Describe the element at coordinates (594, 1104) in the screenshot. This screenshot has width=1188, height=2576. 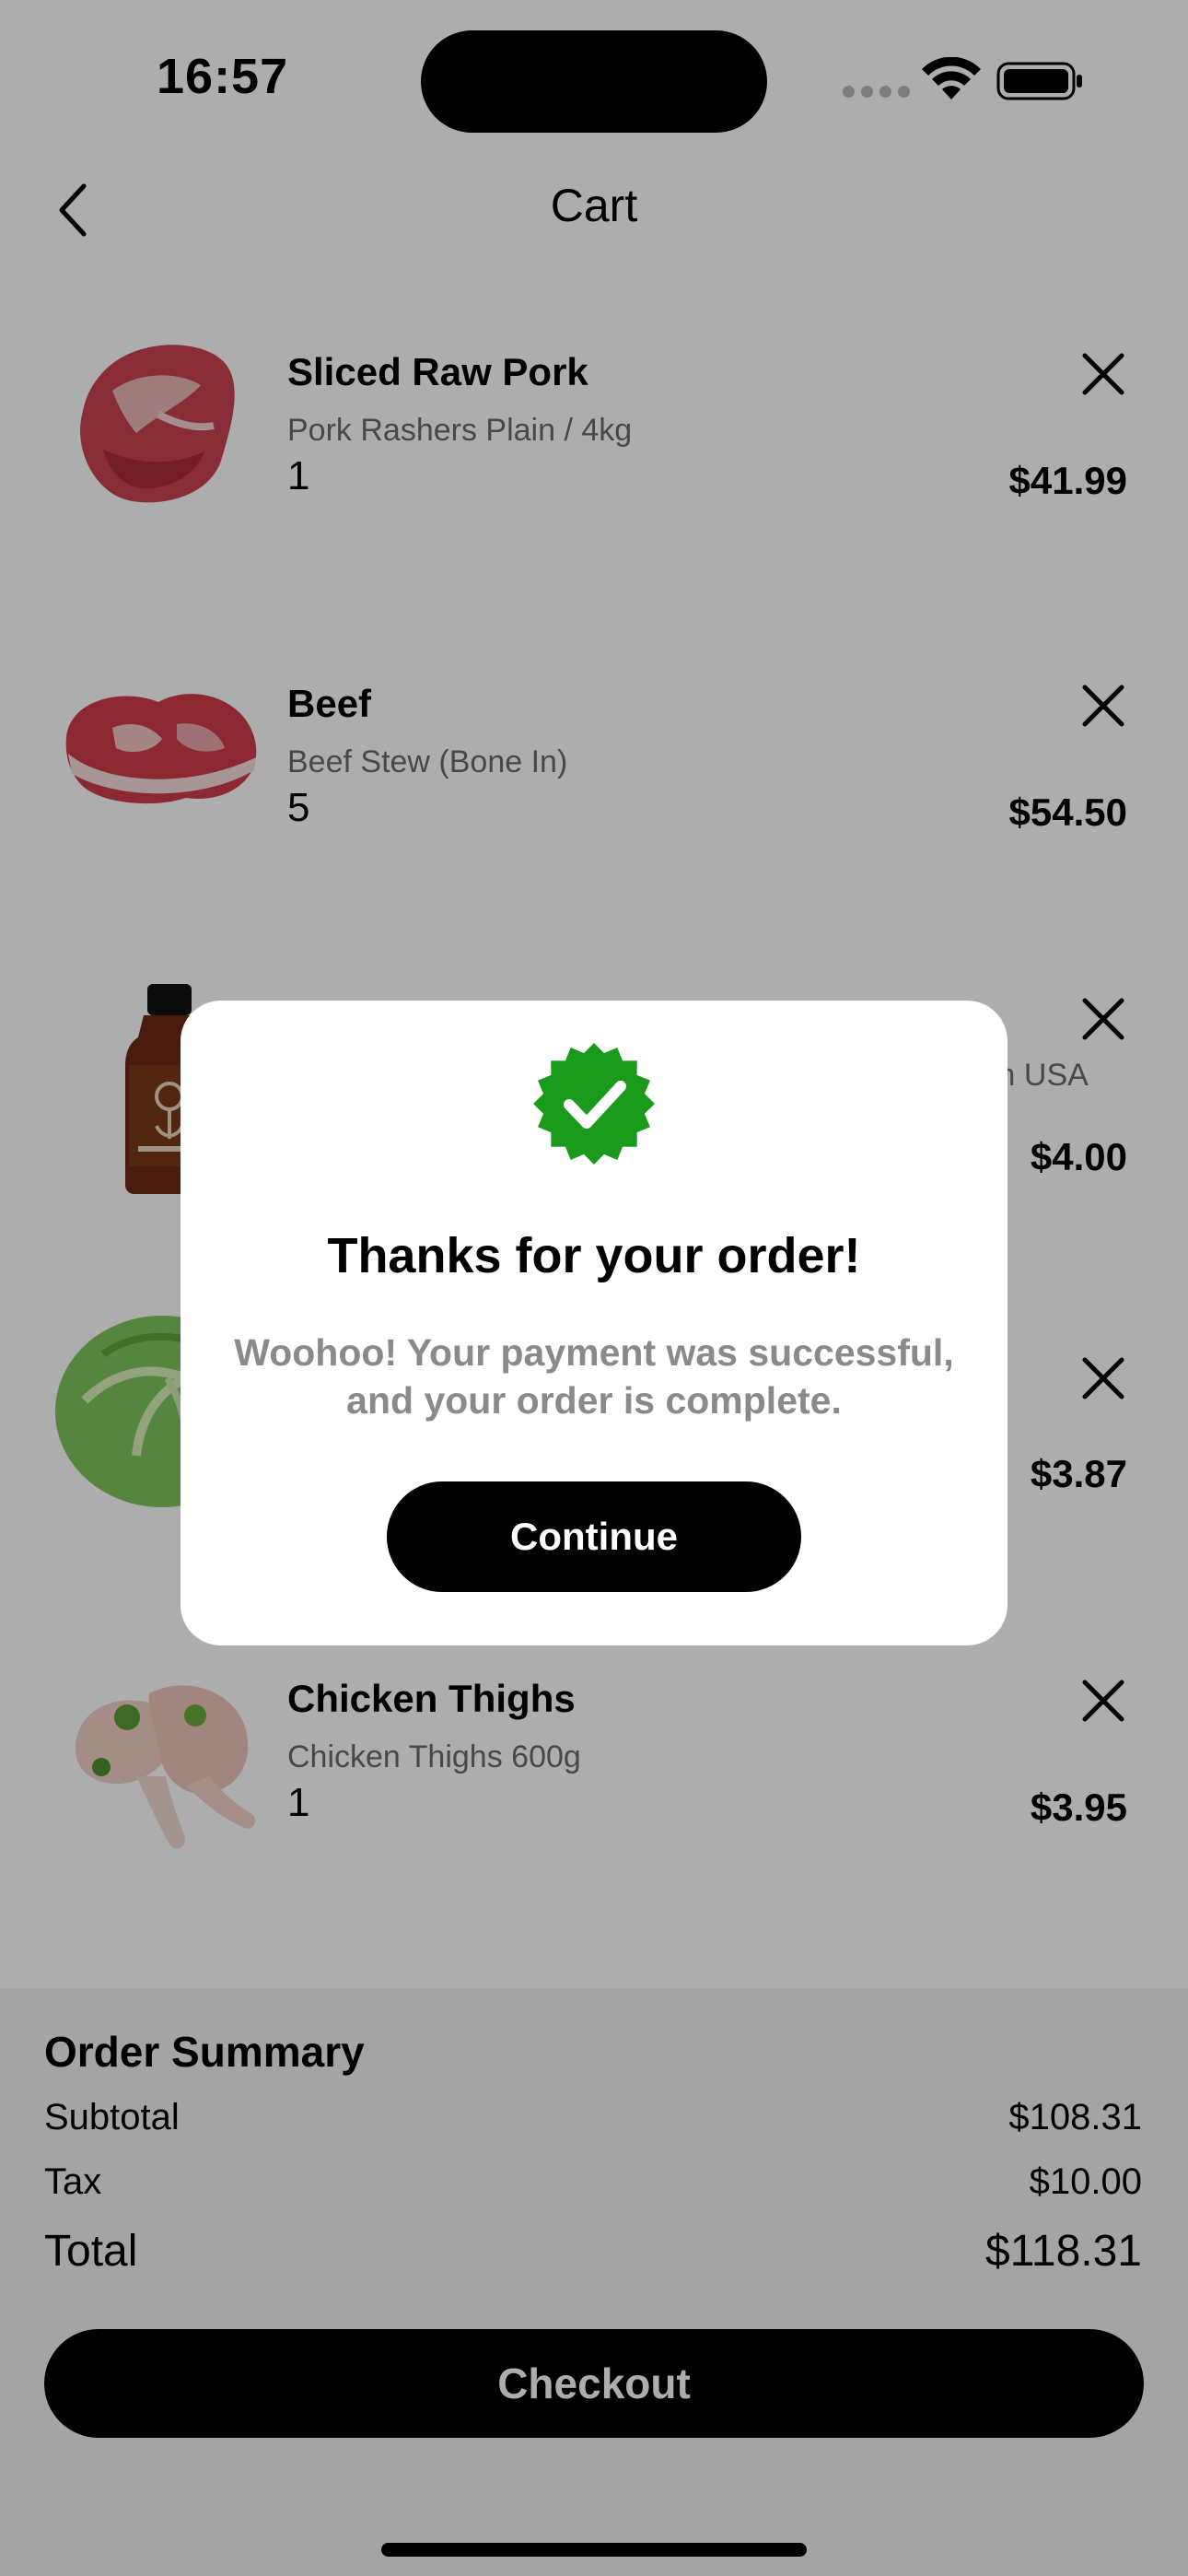
I see `verified-check-badge-icon` at that location.